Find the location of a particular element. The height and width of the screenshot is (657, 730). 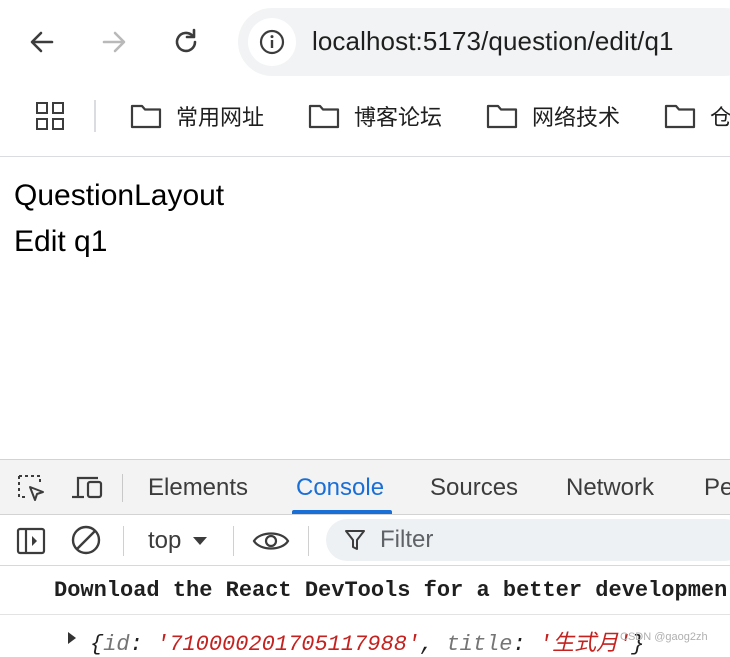

tab-performance: Pe is located at coordinates (717, 488).